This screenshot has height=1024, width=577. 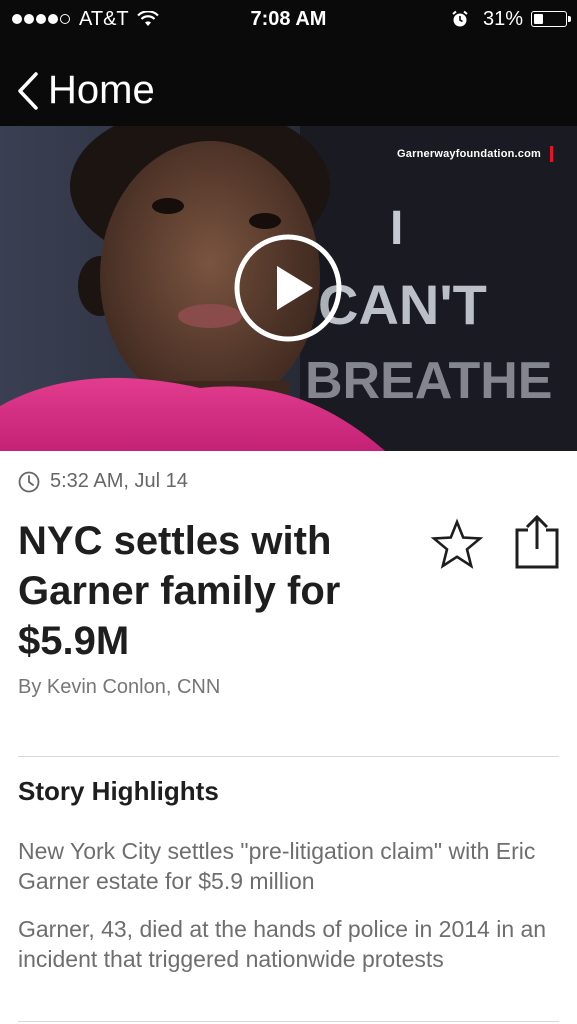 I want to click on timestamp-text: 5:32 AM, Jul 14, so click(x=119, y=481).